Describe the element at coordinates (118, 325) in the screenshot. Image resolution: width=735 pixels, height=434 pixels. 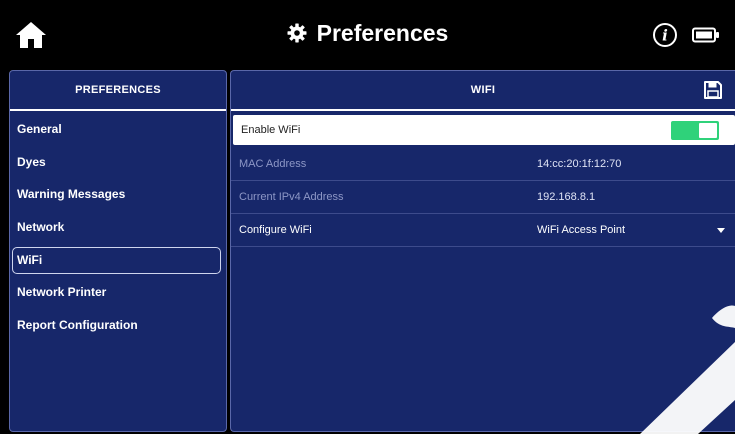
I see `sidebar-item-report-configuration: Report Configuration` at that location.